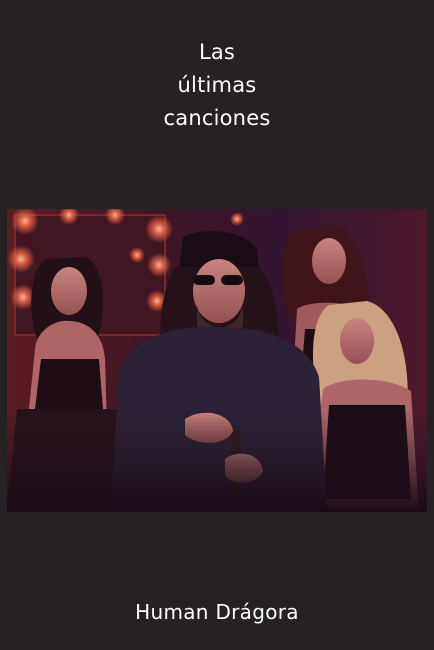 The height and width of the screenshot is (650, 434). I want to click on title-line-1: Las, so click(217, 52).